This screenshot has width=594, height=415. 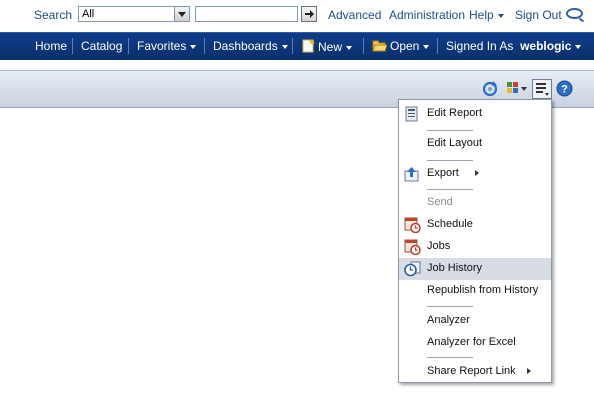 I want to click on help-icon: ?, so click(x=564, y=88).